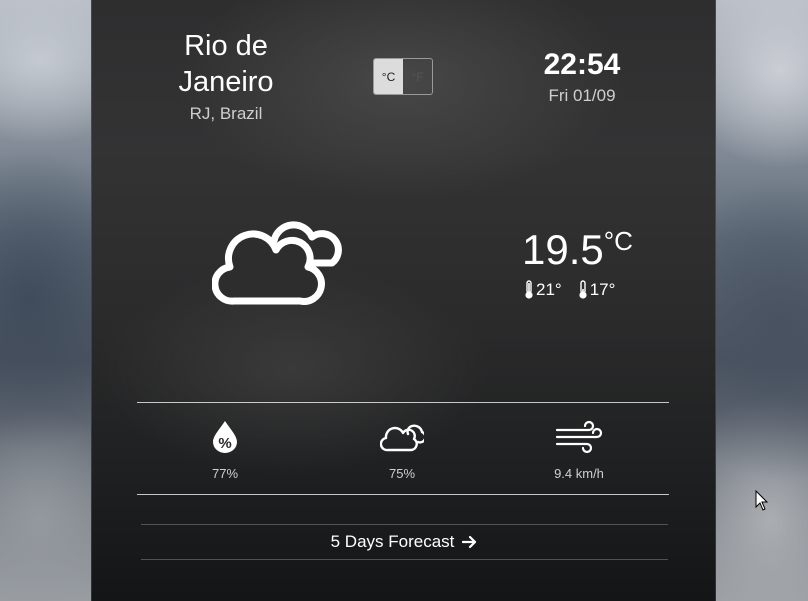 The width and height of the screenshot is (808, 601). What do you see at coordinates (403, 402) in the screenshot?
I see `divider-top` at bounding box center [403, 402].